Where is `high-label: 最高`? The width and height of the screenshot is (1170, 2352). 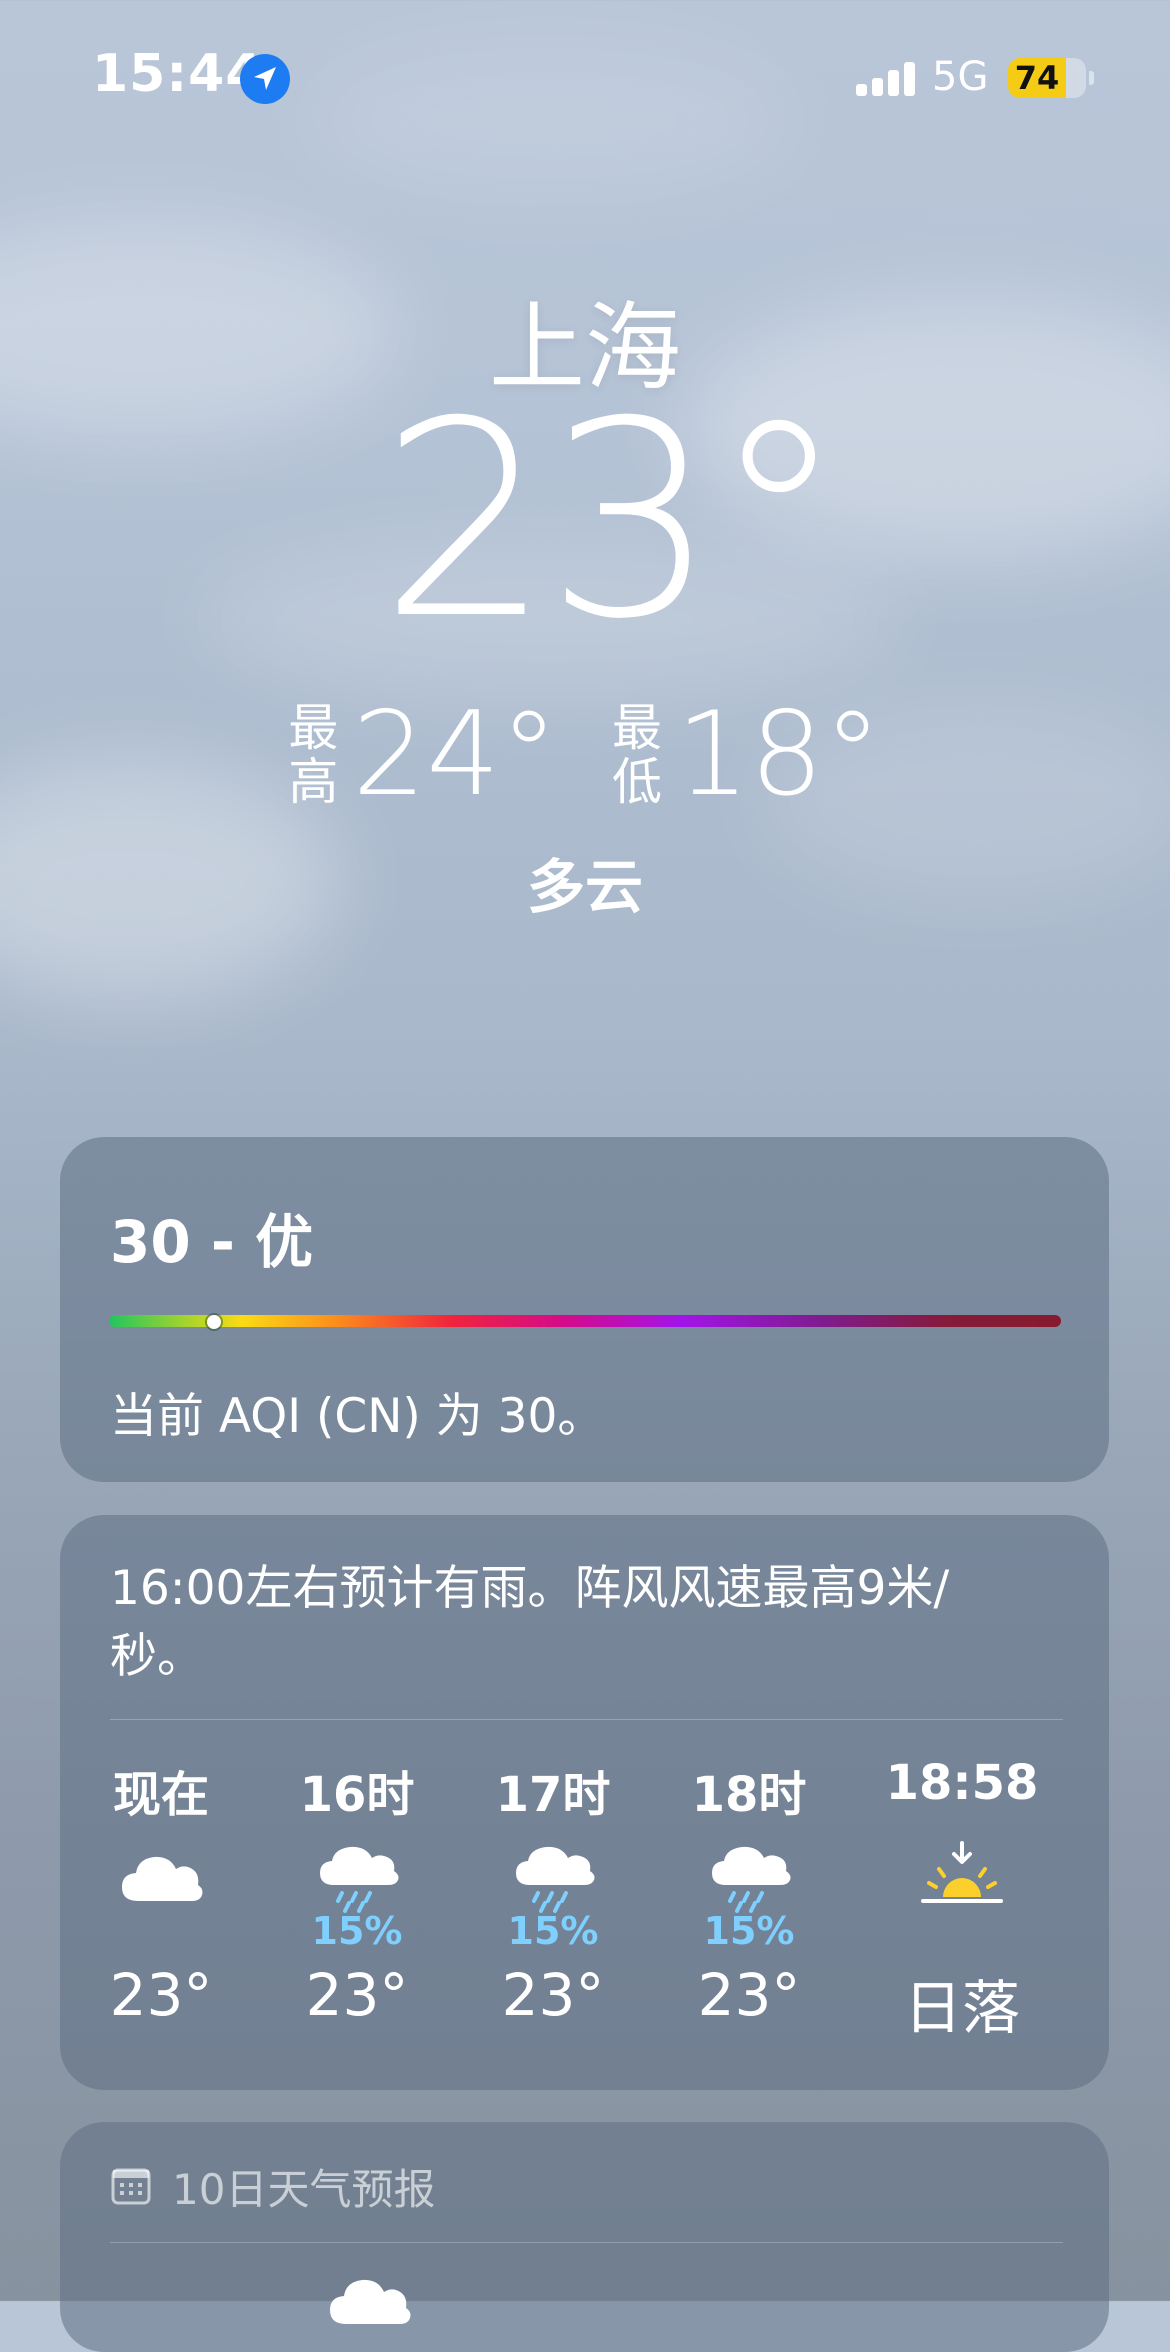 high-label: 最高 is located at coordinates (313, 755).